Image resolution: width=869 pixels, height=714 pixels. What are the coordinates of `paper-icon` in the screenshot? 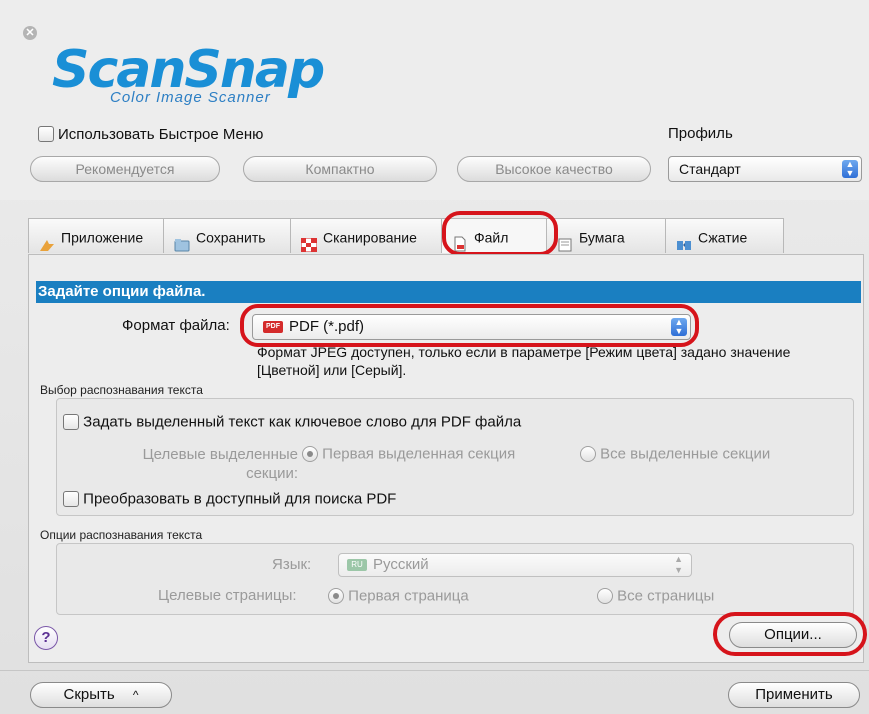 It's located at (565, 241).